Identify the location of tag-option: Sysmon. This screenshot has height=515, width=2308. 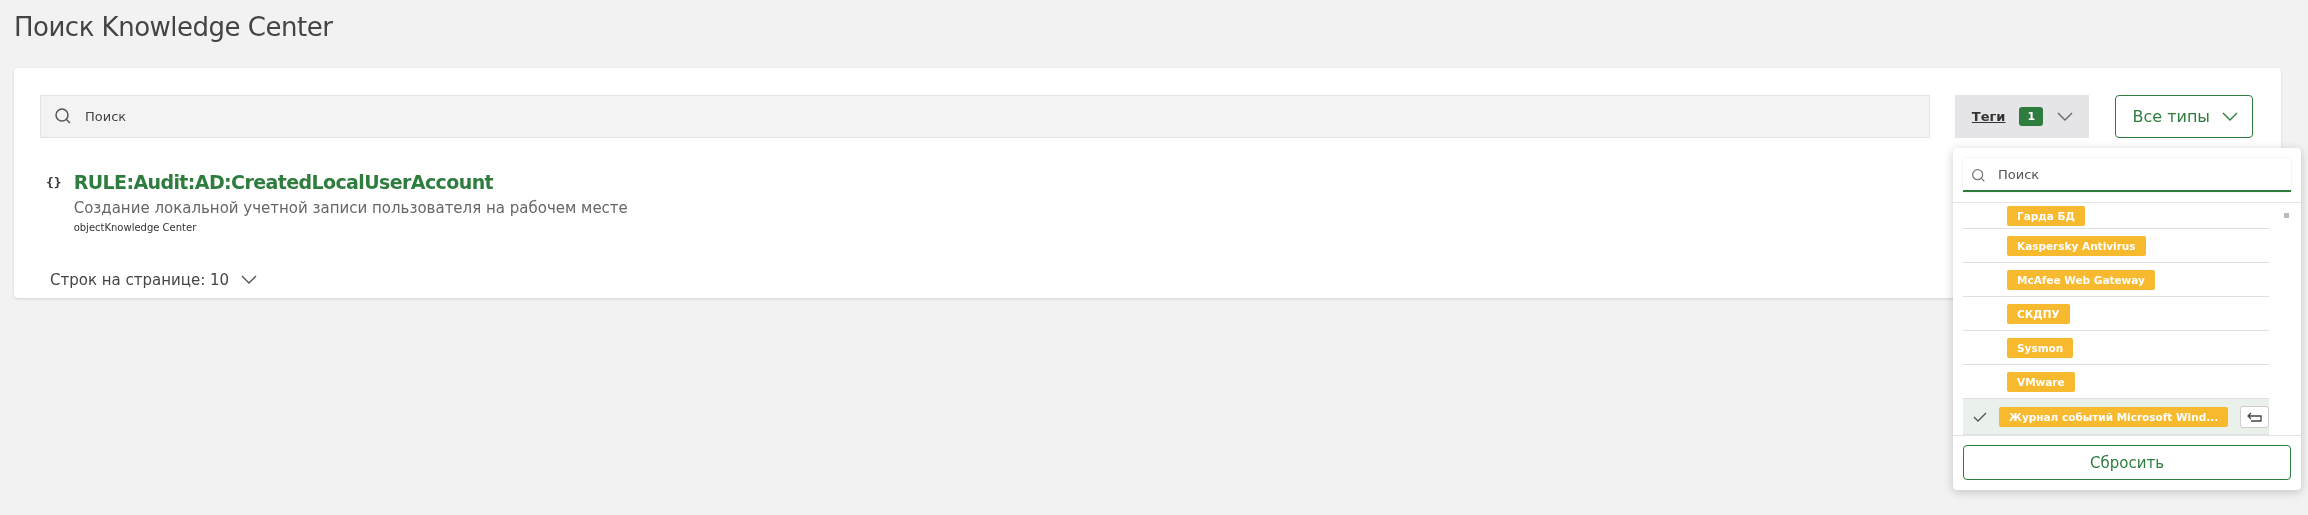
(2116, 348).